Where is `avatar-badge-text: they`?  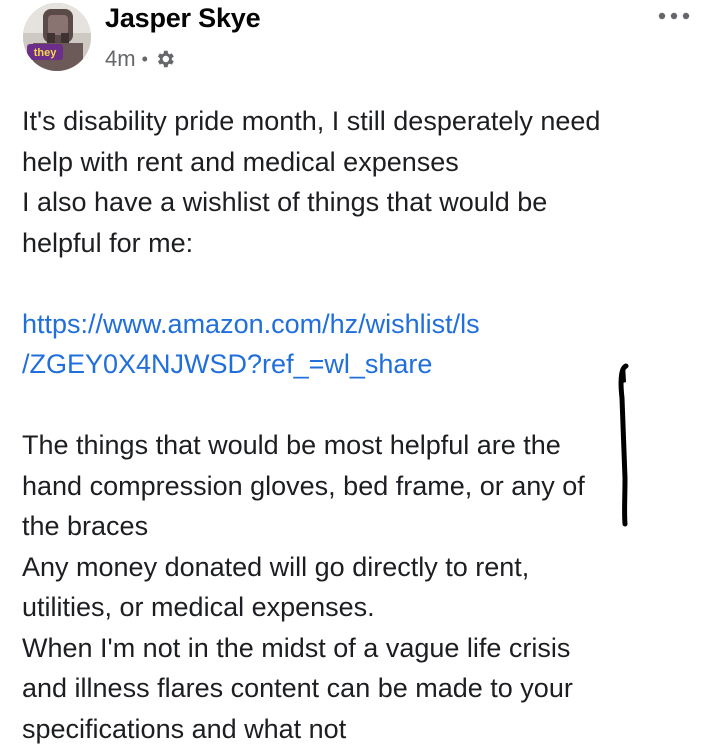 avatar-badge-text: they is located at coordinates (46, 53).